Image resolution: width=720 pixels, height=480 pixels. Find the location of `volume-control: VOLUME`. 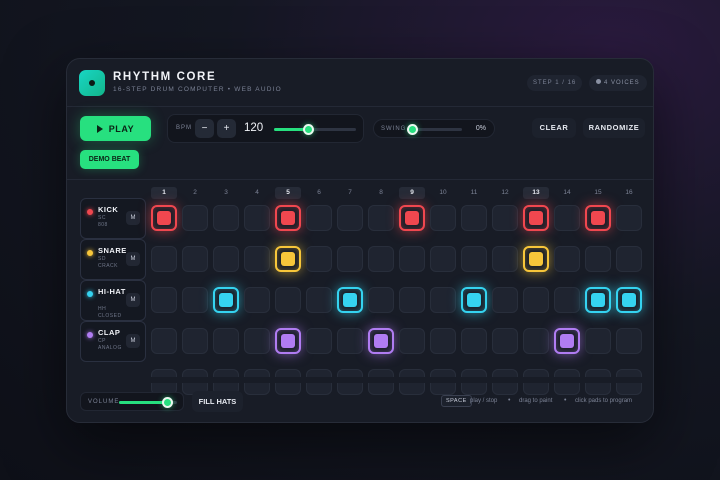

volume-control: VOLUME is located at coordinates (132, 401).